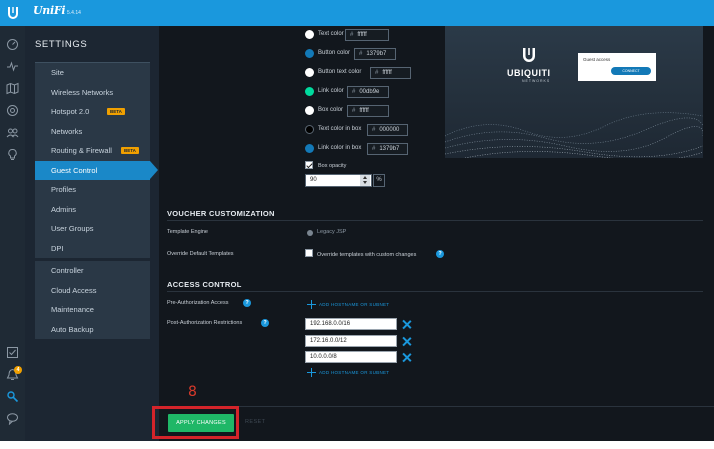 The height and width of the screenshot is (449, 714). Describe the element at coordinates (82, 92) in the screenshot. I see `menu-item-label: Wireless Networks` at that location.